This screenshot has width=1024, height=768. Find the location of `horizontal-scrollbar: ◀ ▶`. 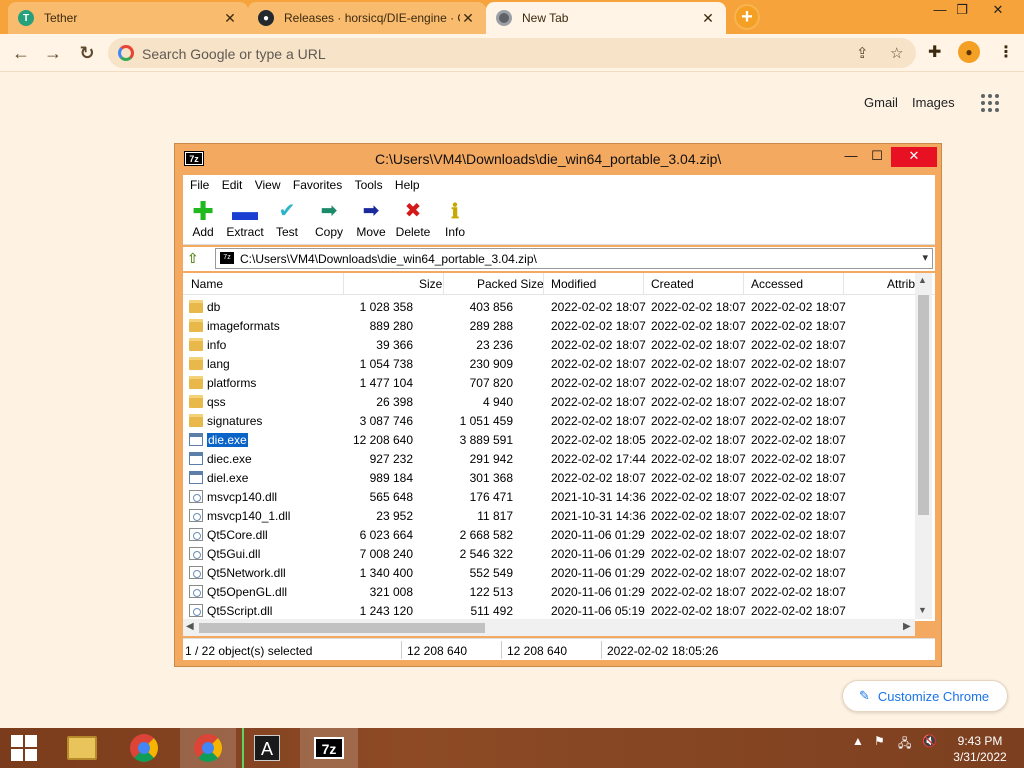

horizontal-scrollbar: ◀ ▶ is located at coordinates (549, 627).